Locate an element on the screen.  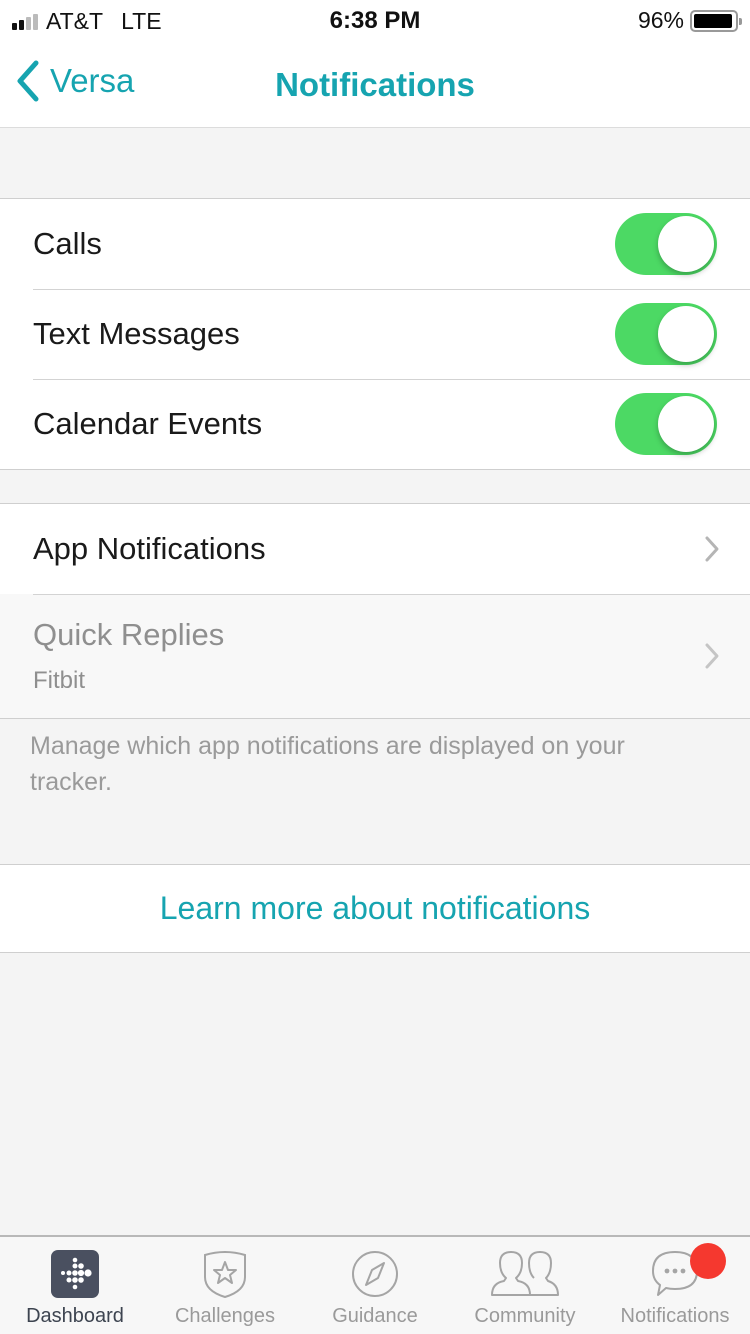
app-notifications-row: App Notifications is located at coordinates (375, 549).